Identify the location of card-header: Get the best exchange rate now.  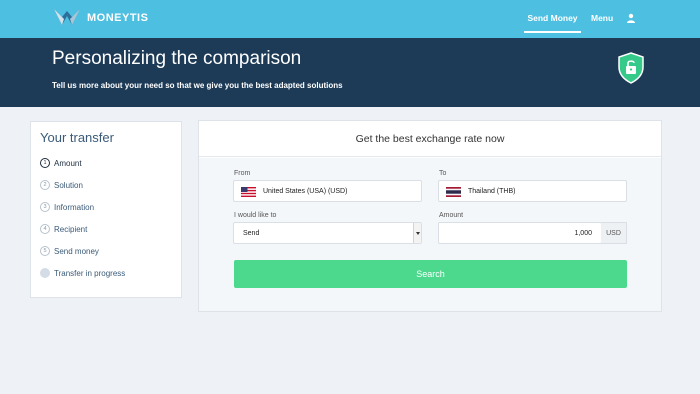
(430, 139).